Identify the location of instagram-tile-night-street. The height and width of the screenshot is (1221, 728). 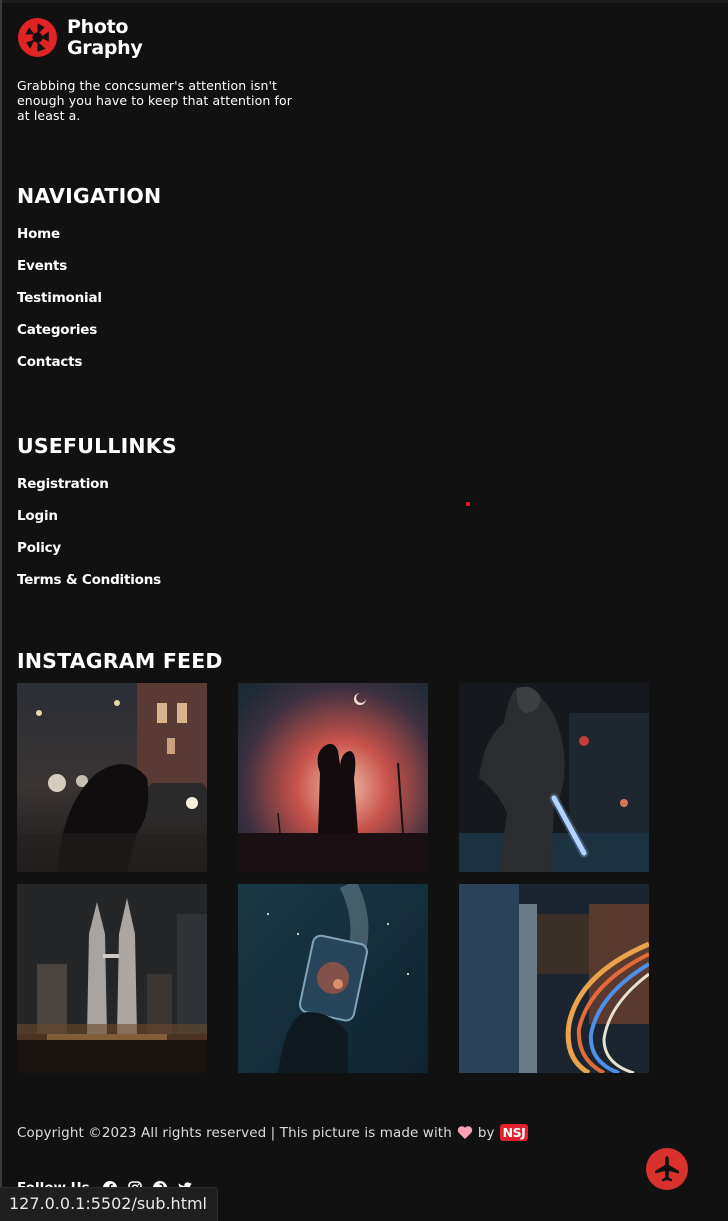
(112, 777).